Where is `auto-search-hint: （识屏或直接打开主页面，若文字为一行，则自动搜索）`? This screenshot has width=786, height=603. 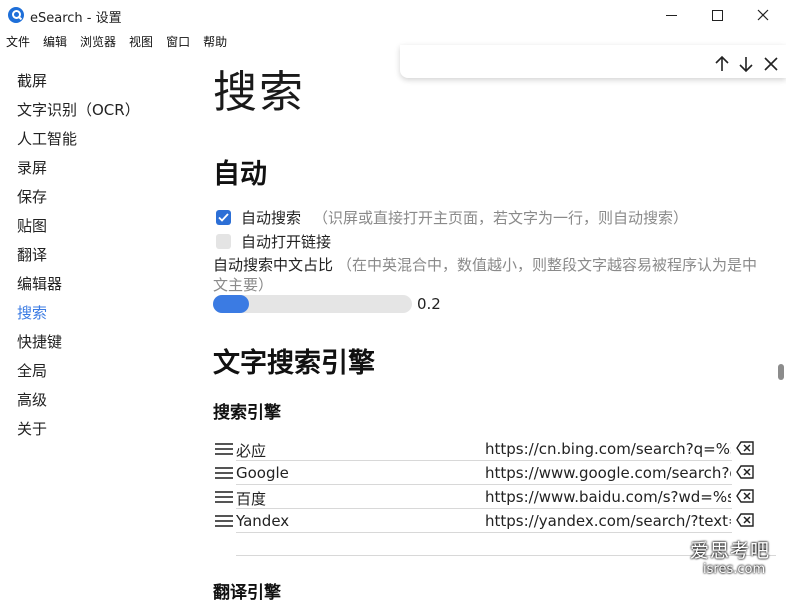
auto-search-hint: （识屏或直接打开主页面，若文字为一行，则自动搜索） is located at coordinates (501, 218).